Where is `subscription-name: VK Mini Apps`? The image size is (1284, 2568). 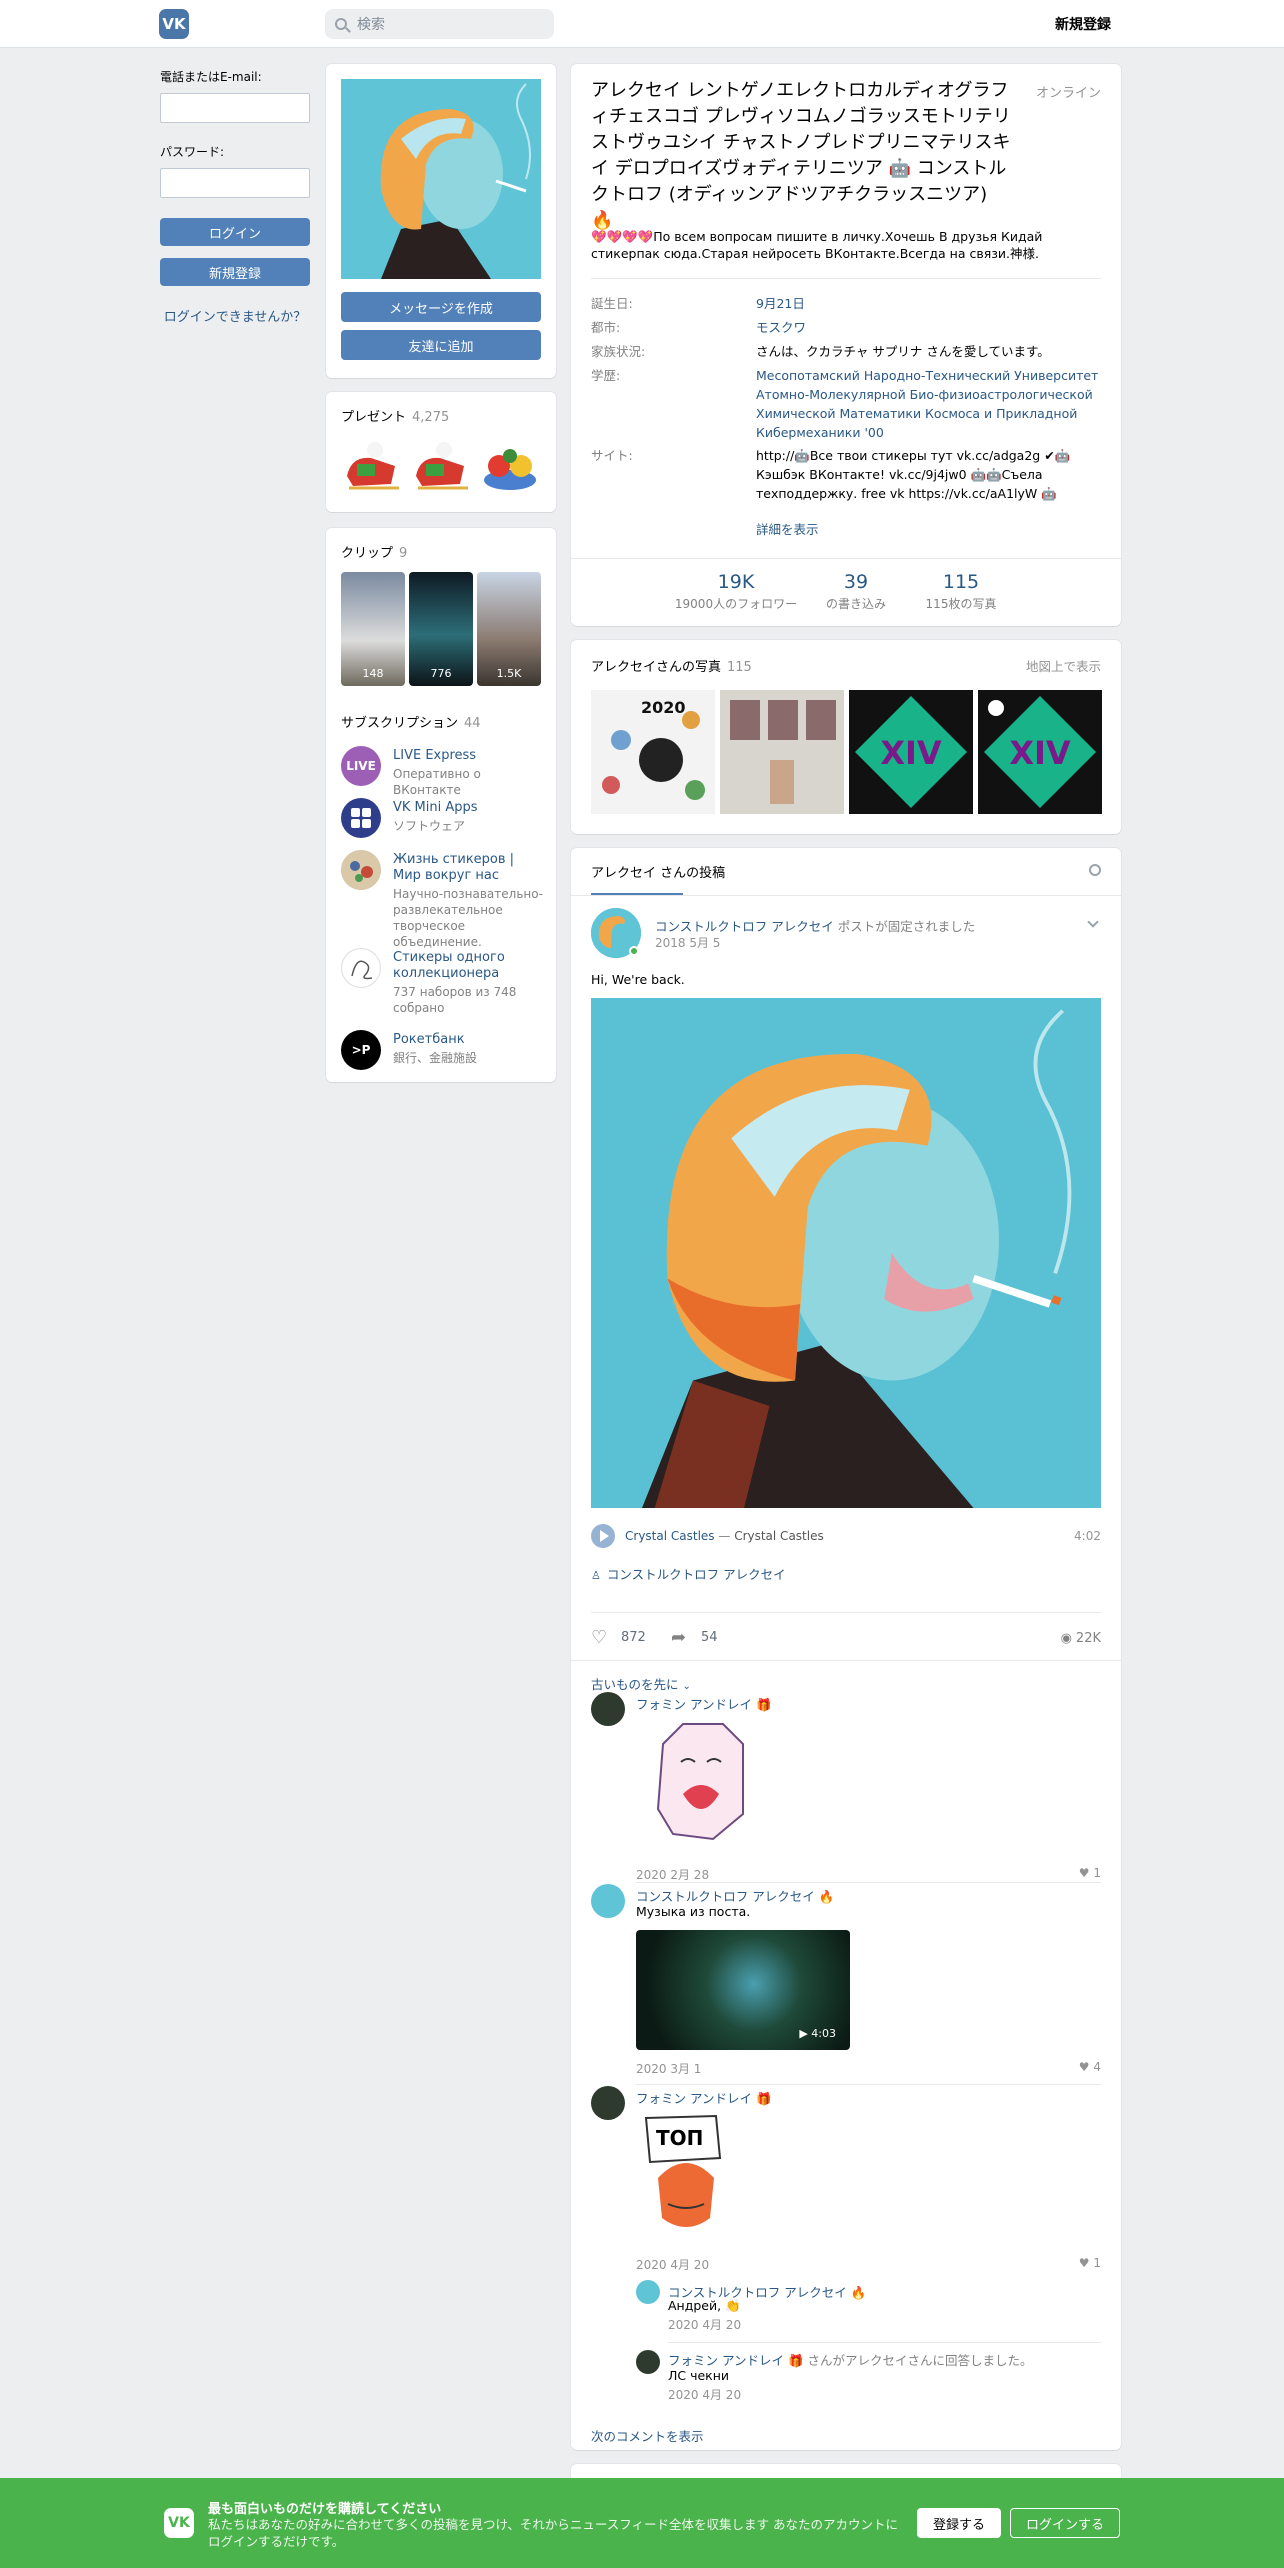
subscription-name: VK Mini Apps is located at coordinates (468, 808).